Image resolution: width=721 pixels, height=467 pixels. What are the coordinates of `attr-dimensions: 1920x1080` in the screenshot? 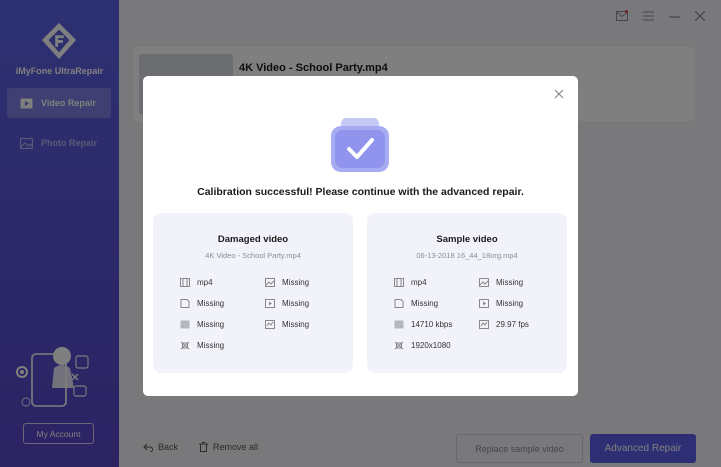 It's located at (422, 345).